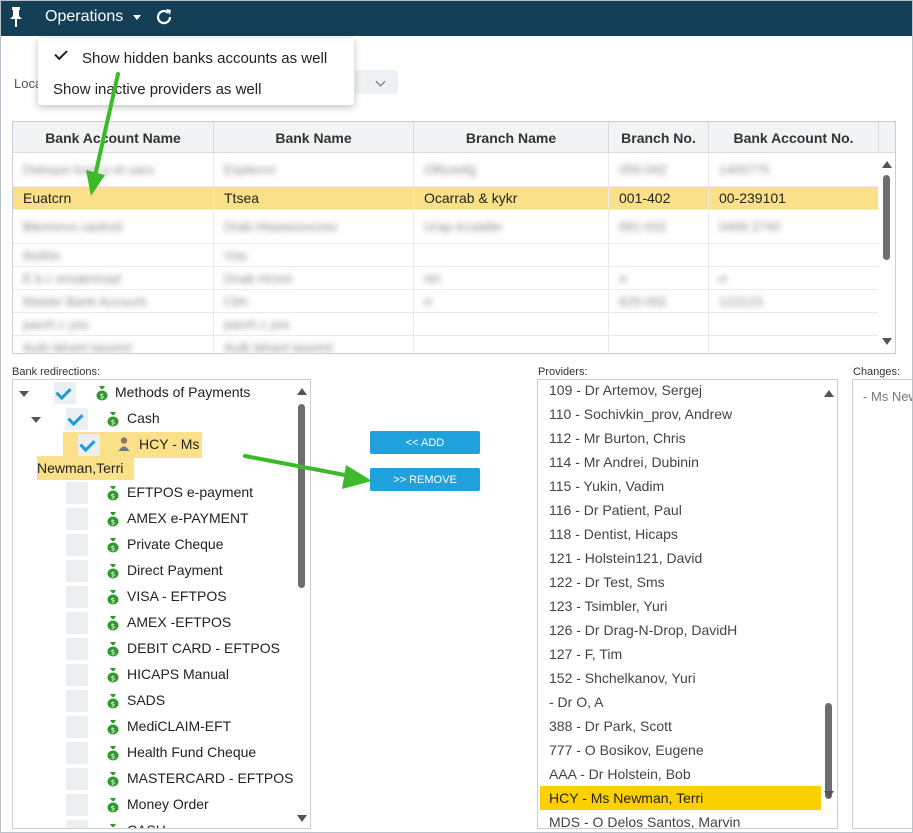 The image size is (913, 833). What do you see at coordinates (190, 492) in the screenshot?
I see `tree-node-payment-method: EFTPOS e-payment` at bounding box center [190, 492].